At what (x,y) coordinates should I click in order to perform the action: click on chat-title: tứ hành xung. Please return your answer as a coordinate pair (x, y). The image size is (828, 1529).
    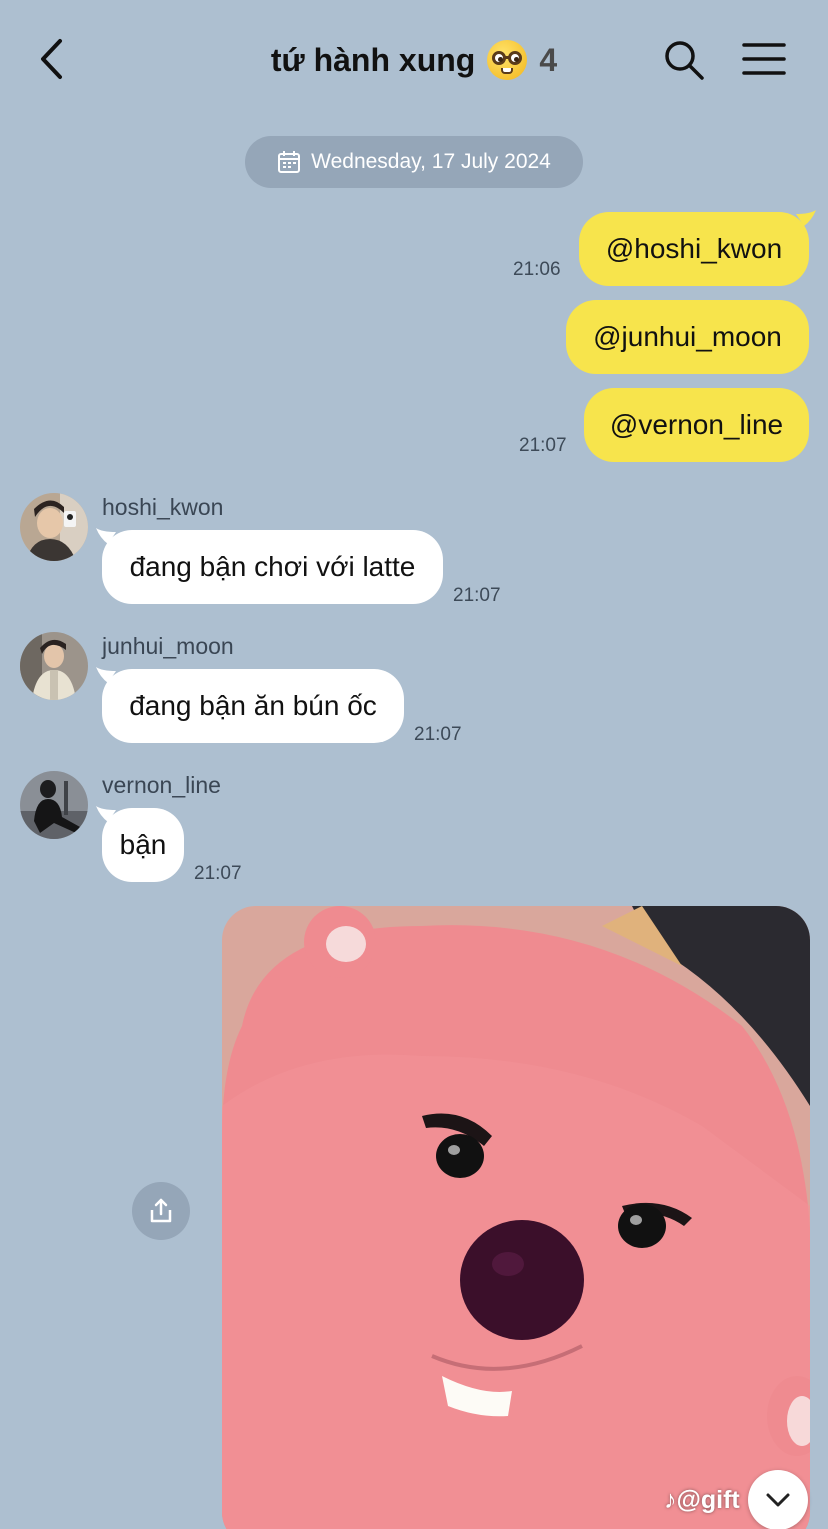
    Looking at the image, I should click on (373, 59).